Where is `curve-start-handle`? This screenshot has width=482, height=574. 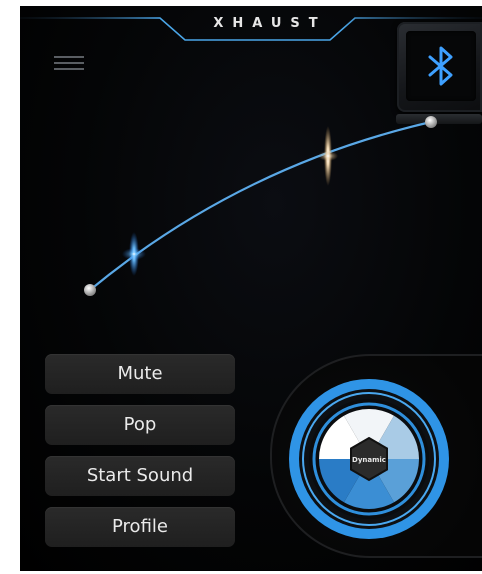
curve-start-handle is located at coordinates (90, 290).